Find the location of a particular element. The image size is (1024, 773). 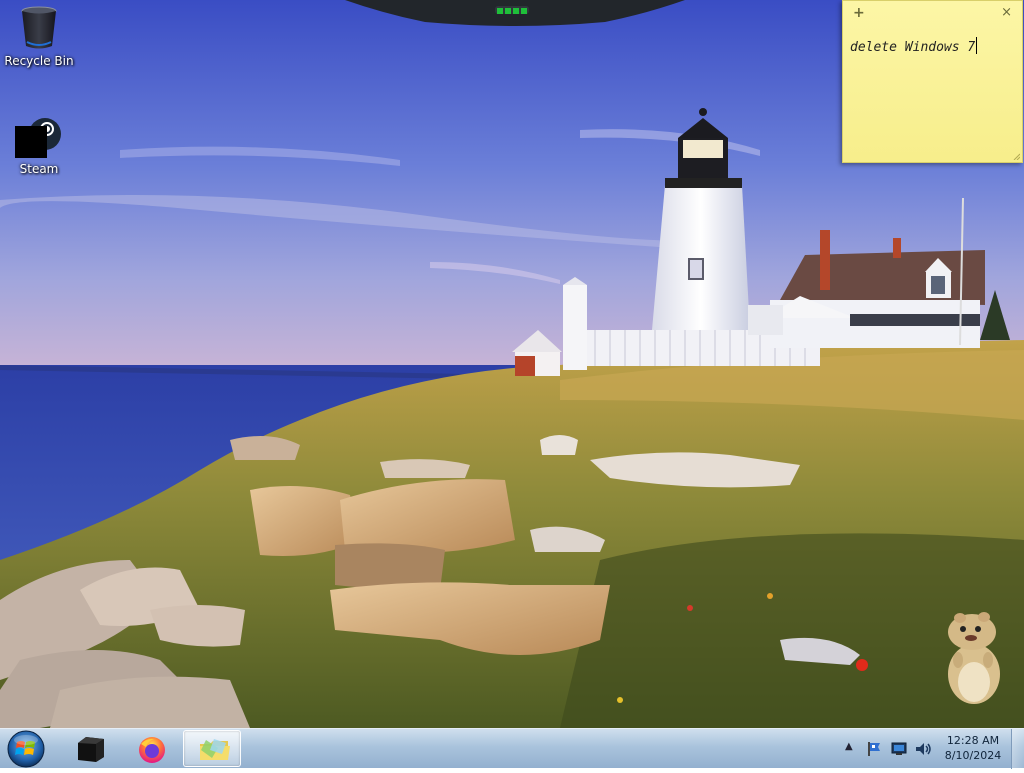

windows-orb-icon is located at coordinates (26, 749).